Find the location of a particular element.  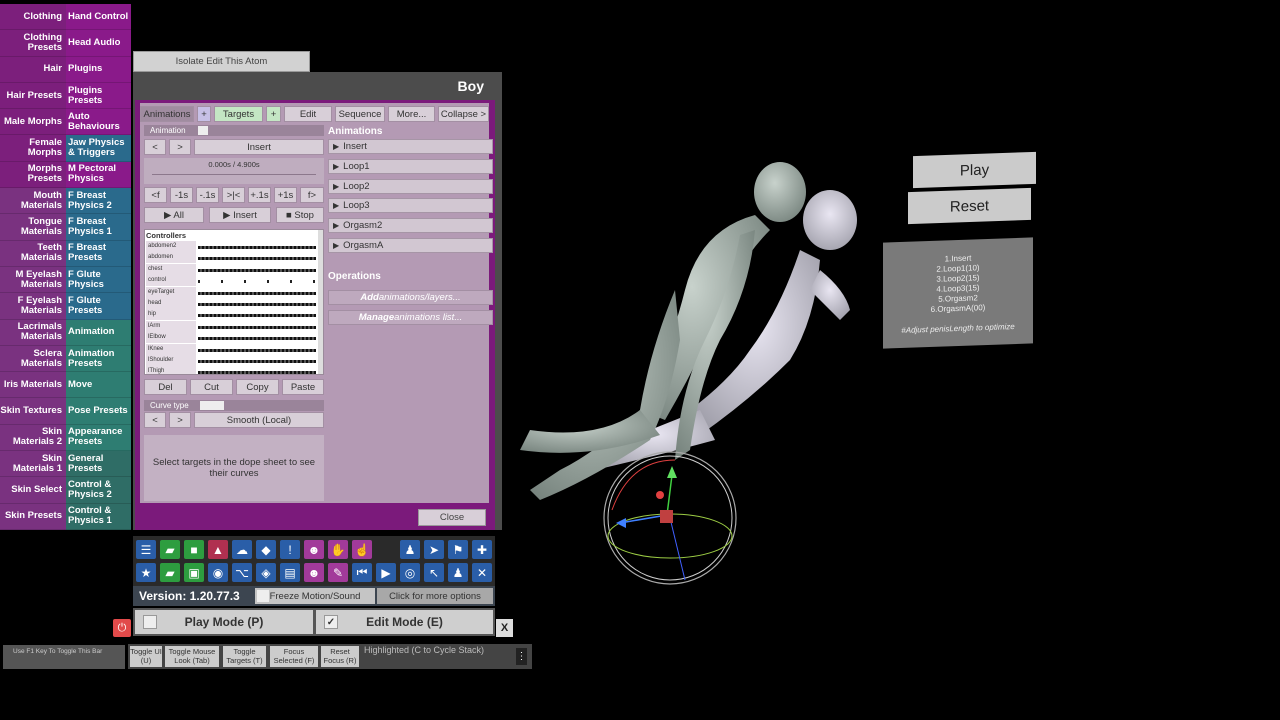

controller-row: head is located at coordinates (234, 303).